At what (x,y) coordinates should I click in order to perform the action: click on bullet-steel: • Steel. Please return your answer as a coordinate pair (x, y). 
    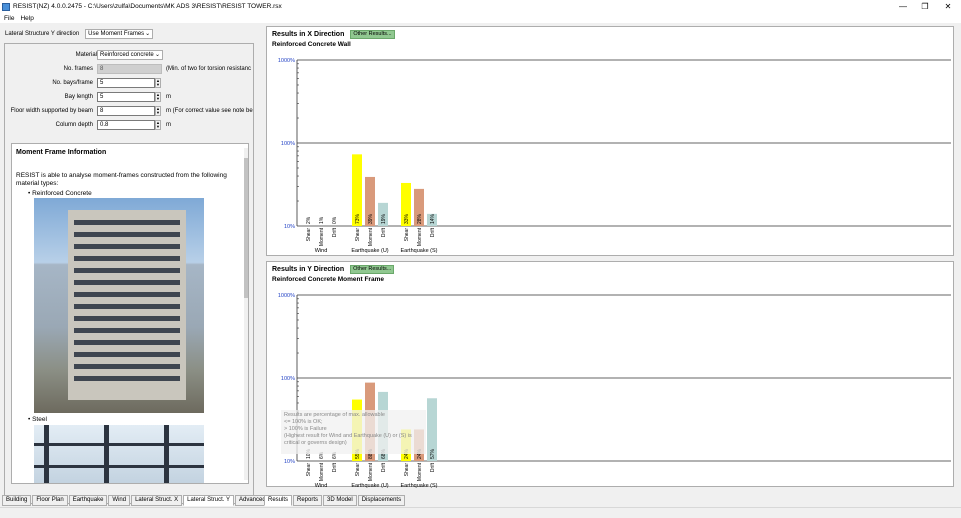
    Looking at the image, I should click on (37, 419).